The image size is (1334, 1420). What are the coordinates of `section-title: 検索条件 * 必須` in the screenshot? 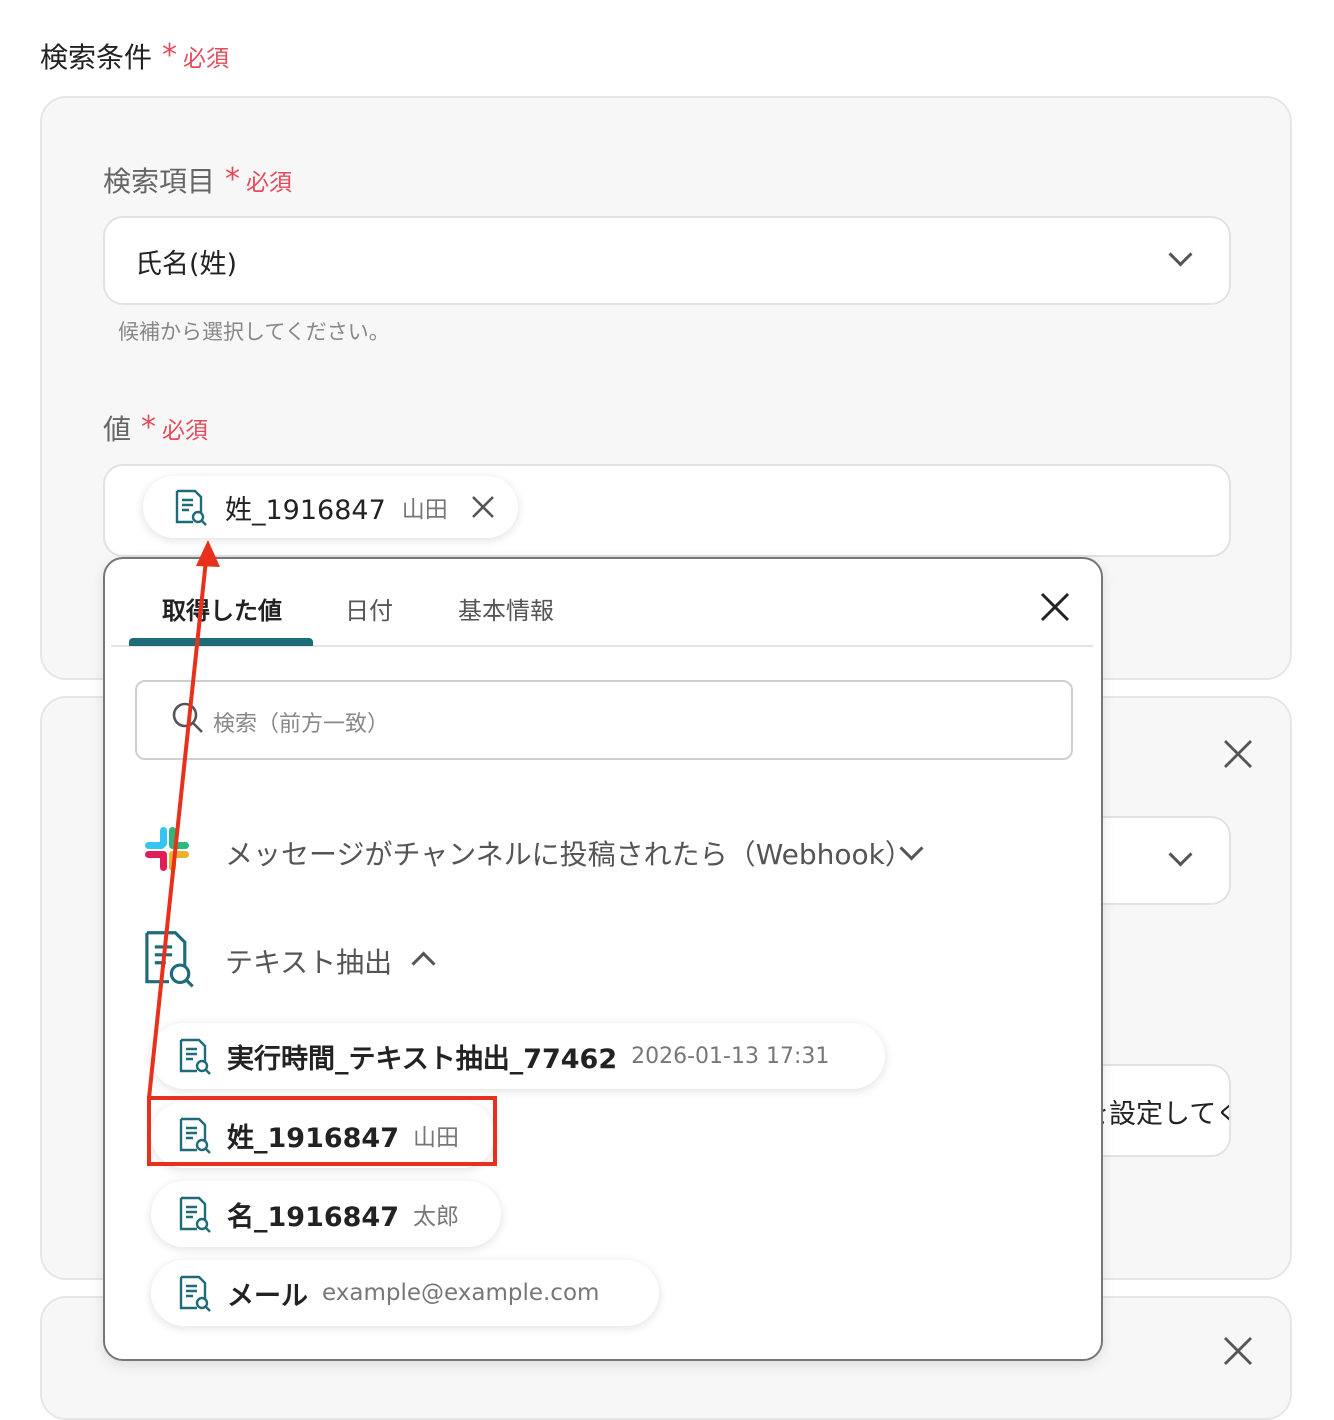 It's located at (134, 56).